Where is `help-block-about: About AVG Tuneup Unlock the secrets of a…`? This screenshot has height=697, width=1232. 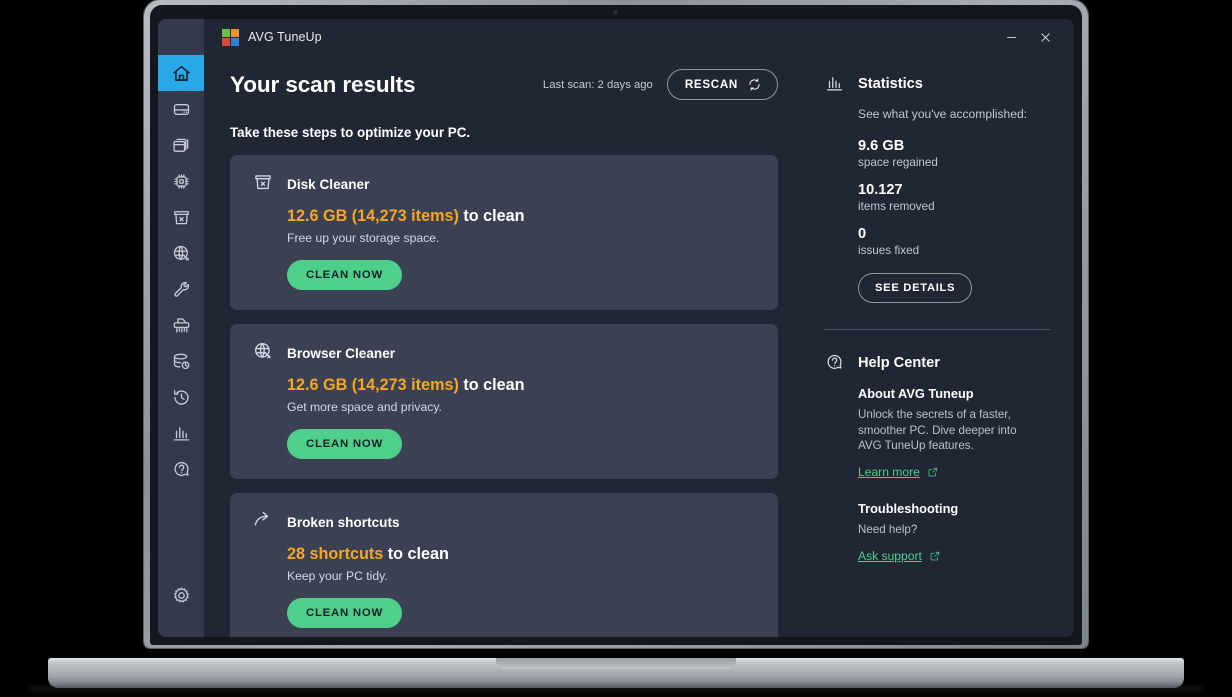 help-block-about: About AVG Tuneup Unlock the secrets of a… is located at coordinates (954, 433).